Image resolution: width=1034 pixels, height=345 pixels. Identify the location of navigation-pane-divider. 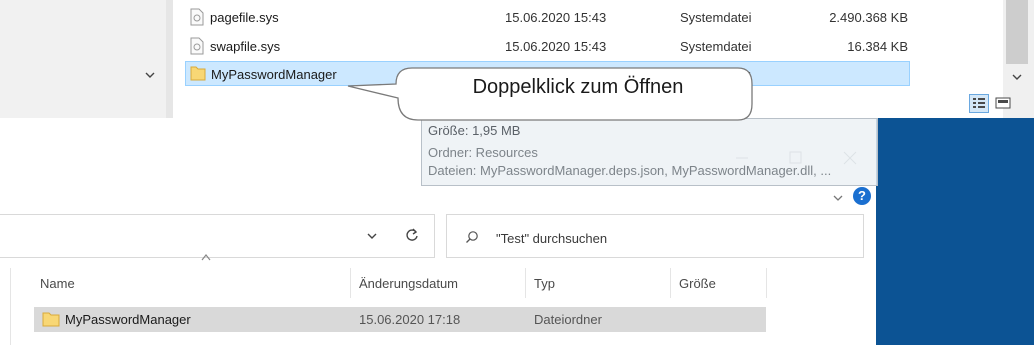
(10, 306).